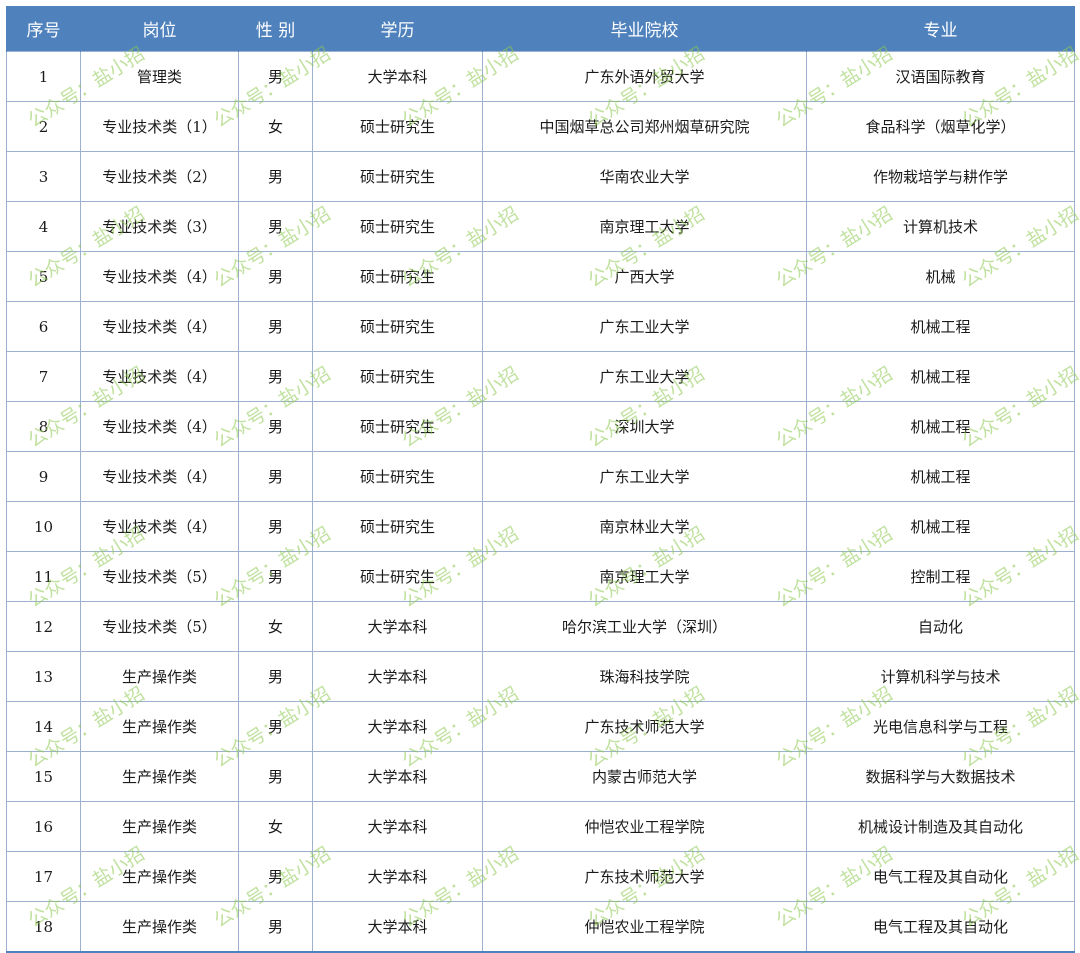 Image resolution: width=1080 pixels, height=953 pixels. I want to click on cell-major: 数据科学与大数据技术, so click(940, 776).